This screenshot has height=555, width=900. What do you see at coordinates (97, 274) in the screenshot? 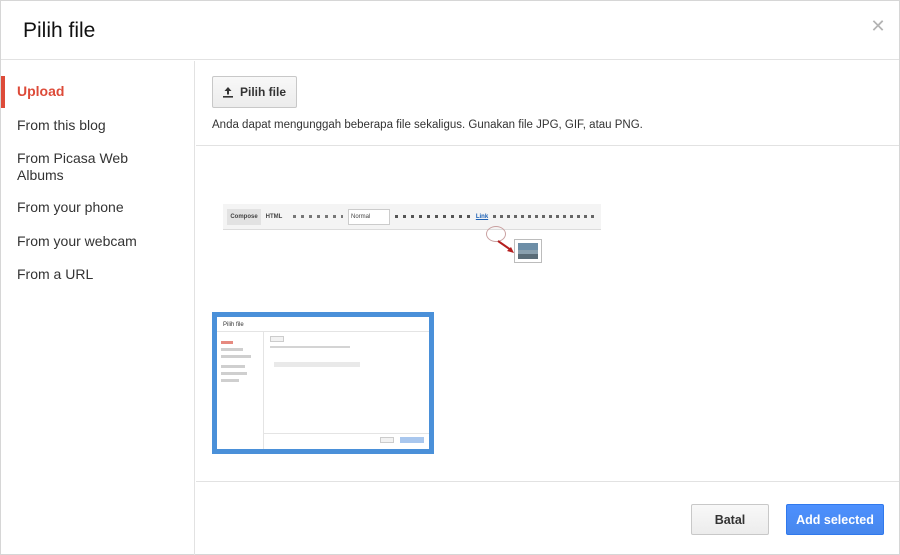
I see `sidebar-item-from-a-url: From a URL` at bounding box center [97, 274].